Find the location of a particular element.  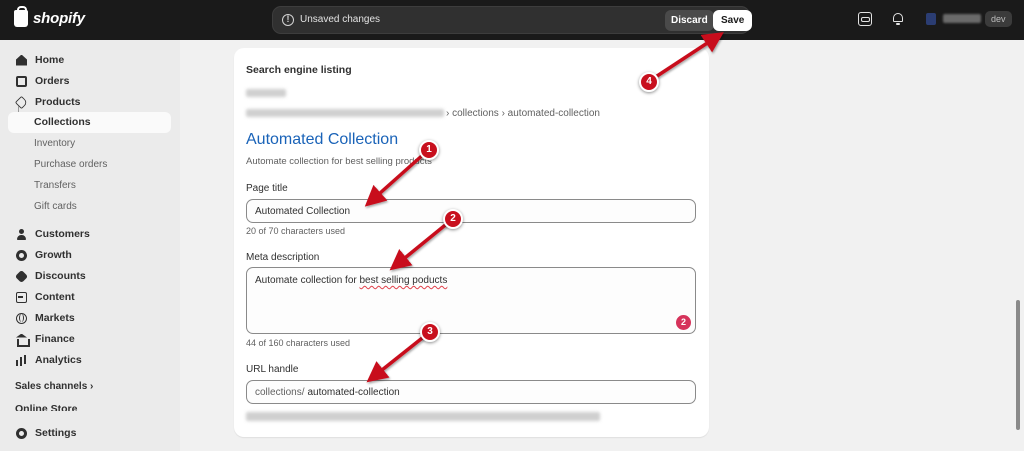

logo-text: shopify is located at coordinates (59, 18).